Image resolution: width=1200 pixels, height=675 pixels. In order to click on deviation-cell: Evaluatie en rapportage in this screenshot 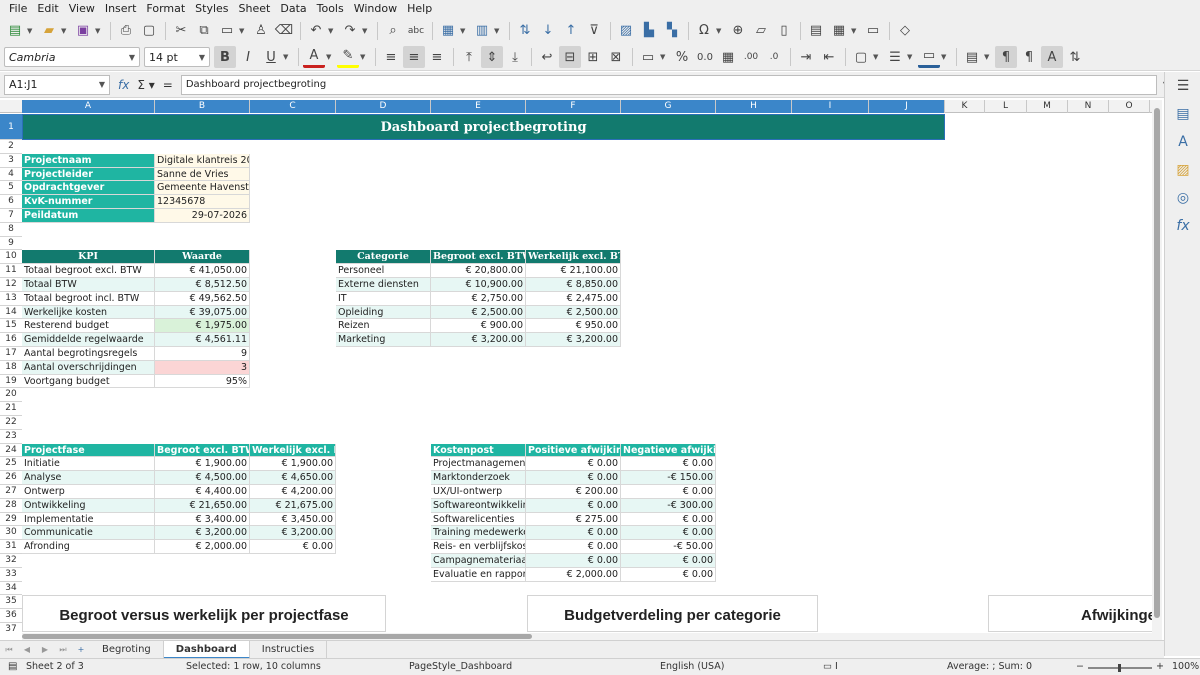, I will do `click(478, 574)`.